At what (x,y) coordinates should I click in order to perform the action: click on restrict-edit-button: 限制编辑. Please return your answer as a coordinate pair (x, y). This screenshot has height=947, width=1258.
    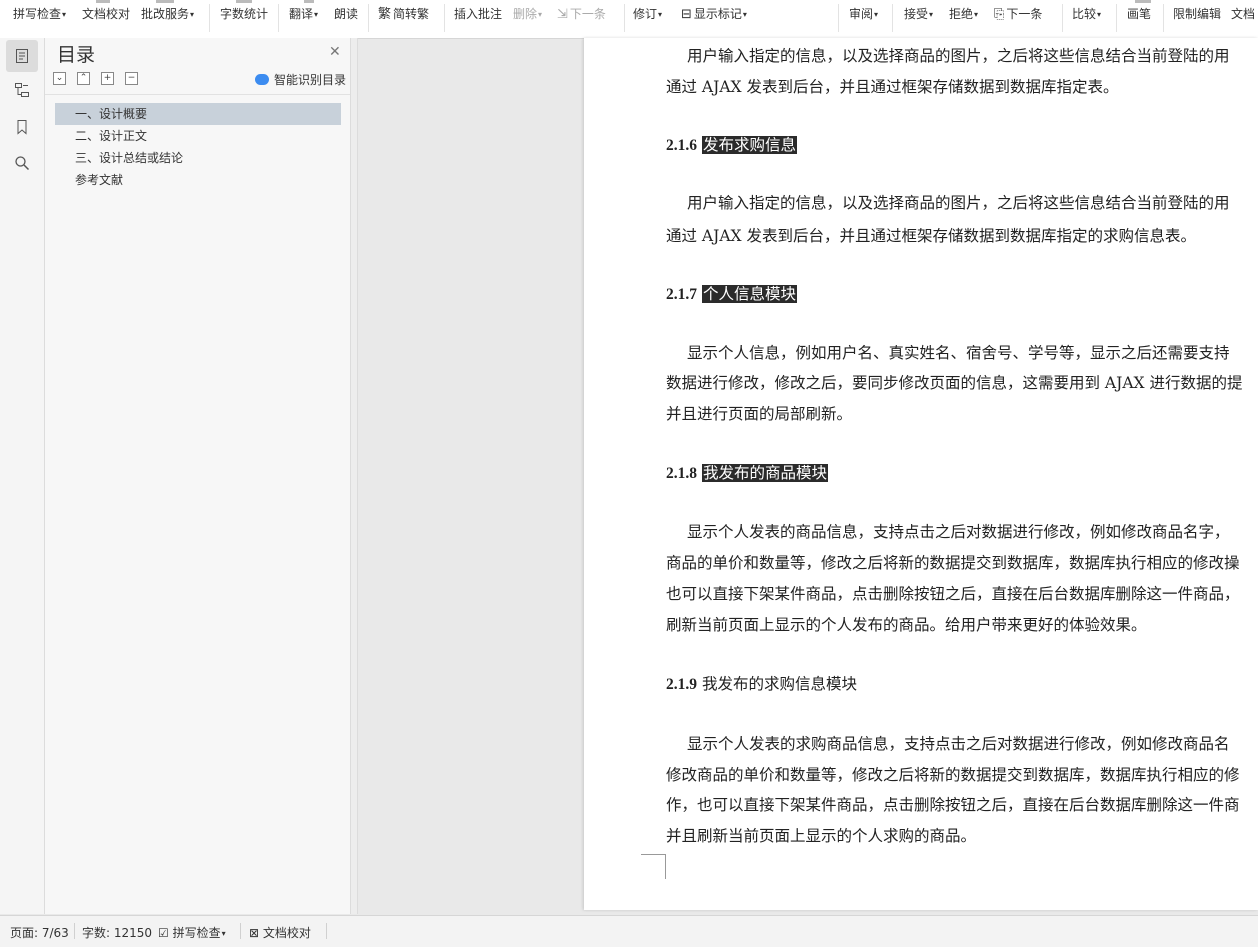
    Looking at the image, I should click on (1197, 14).